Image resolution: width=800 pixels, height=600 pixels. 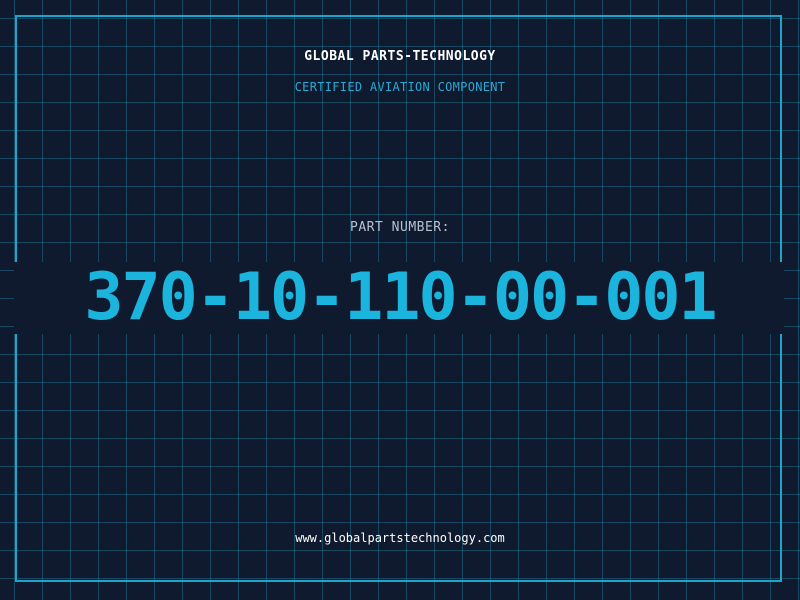 What do you see at coordinates (400, 538) in the screenshot?
I see `website-url: www.globalpartstechnology.com` at bounding box center [400, 538].